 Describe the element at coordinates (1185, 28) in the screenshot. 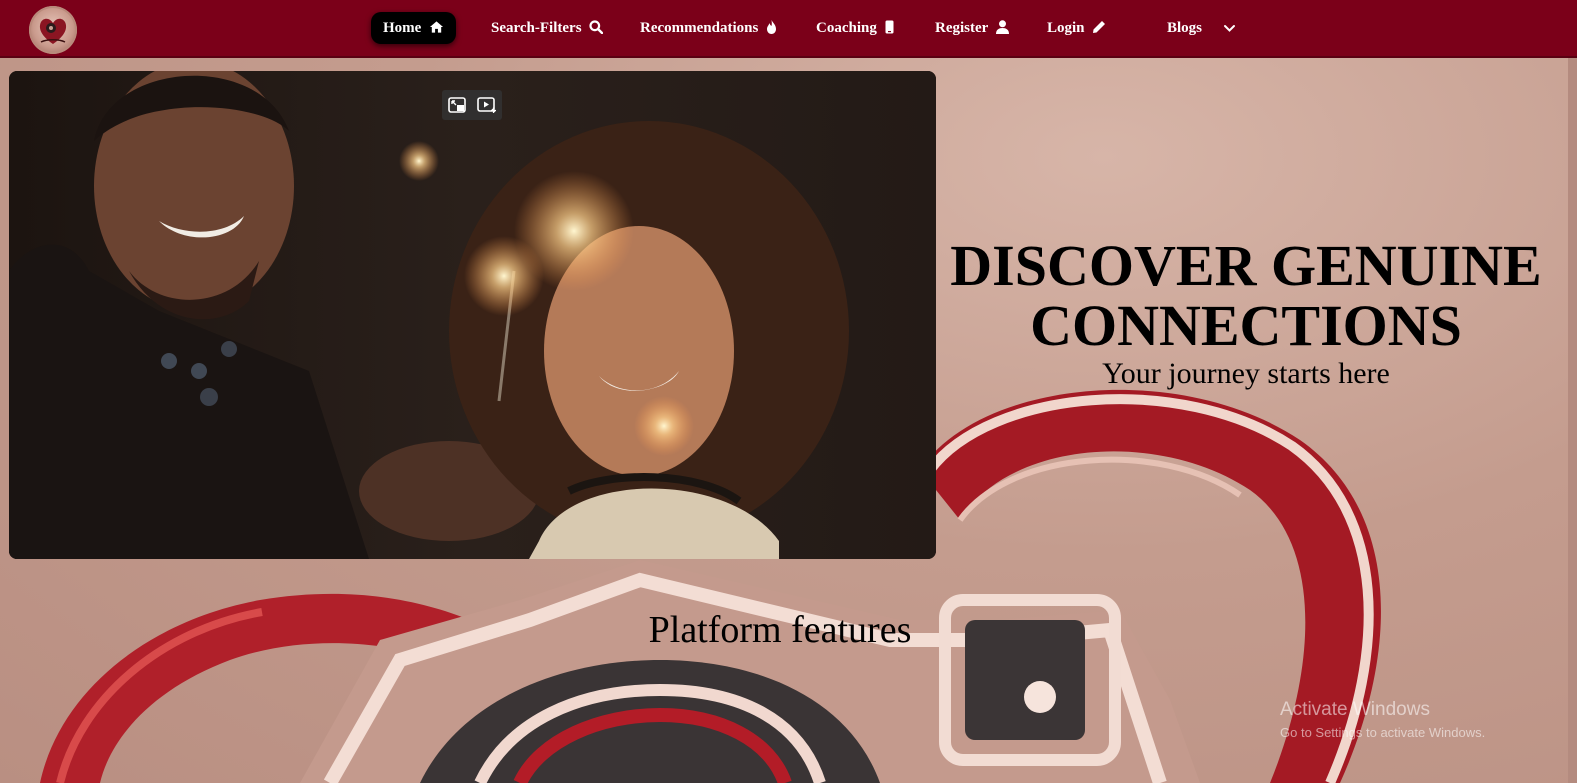

I see `nav-blogs-label: Blogs` at that location.